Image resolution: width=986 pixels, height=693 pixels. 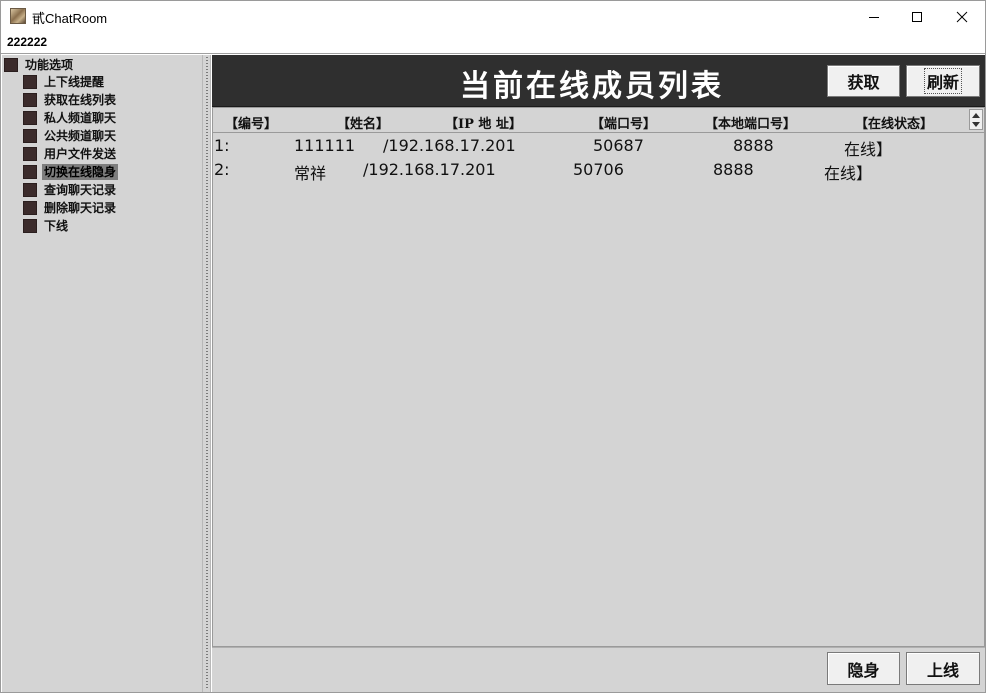 I want to click on action-bar: 隐身 上线, so click(x=598, y=669).